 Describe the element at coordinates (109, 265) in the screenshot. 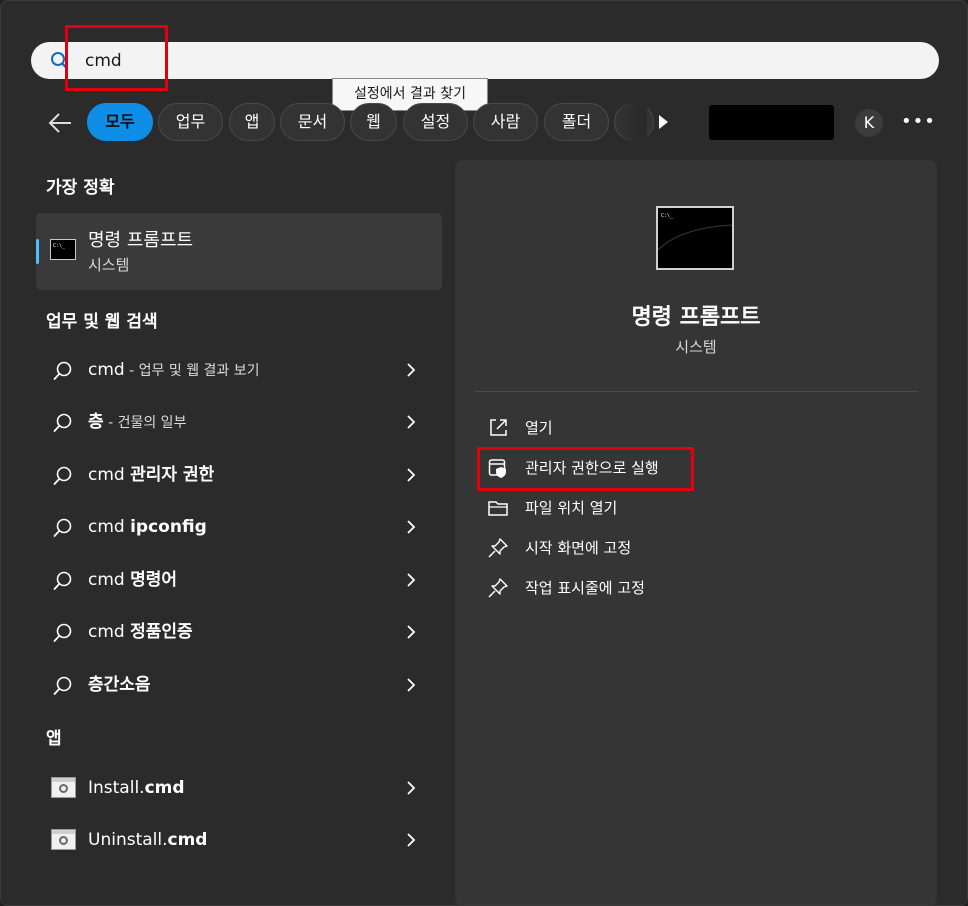

I see `best-match-type: 시스템` at that location.